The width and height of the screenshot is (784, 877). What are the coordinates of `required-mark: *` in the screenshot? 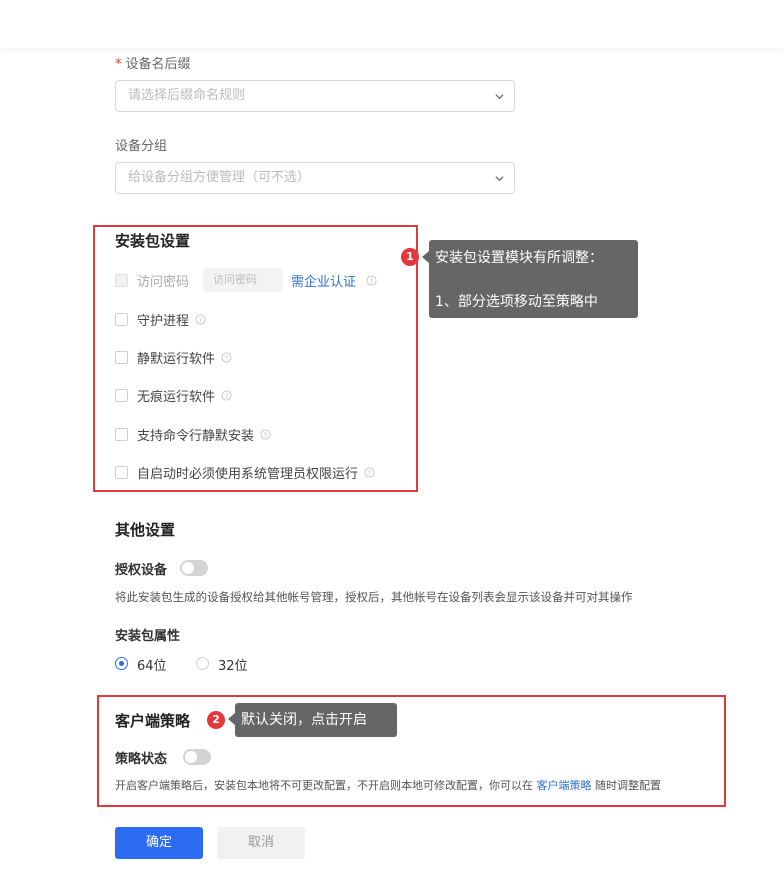 It's located at (118, 64).